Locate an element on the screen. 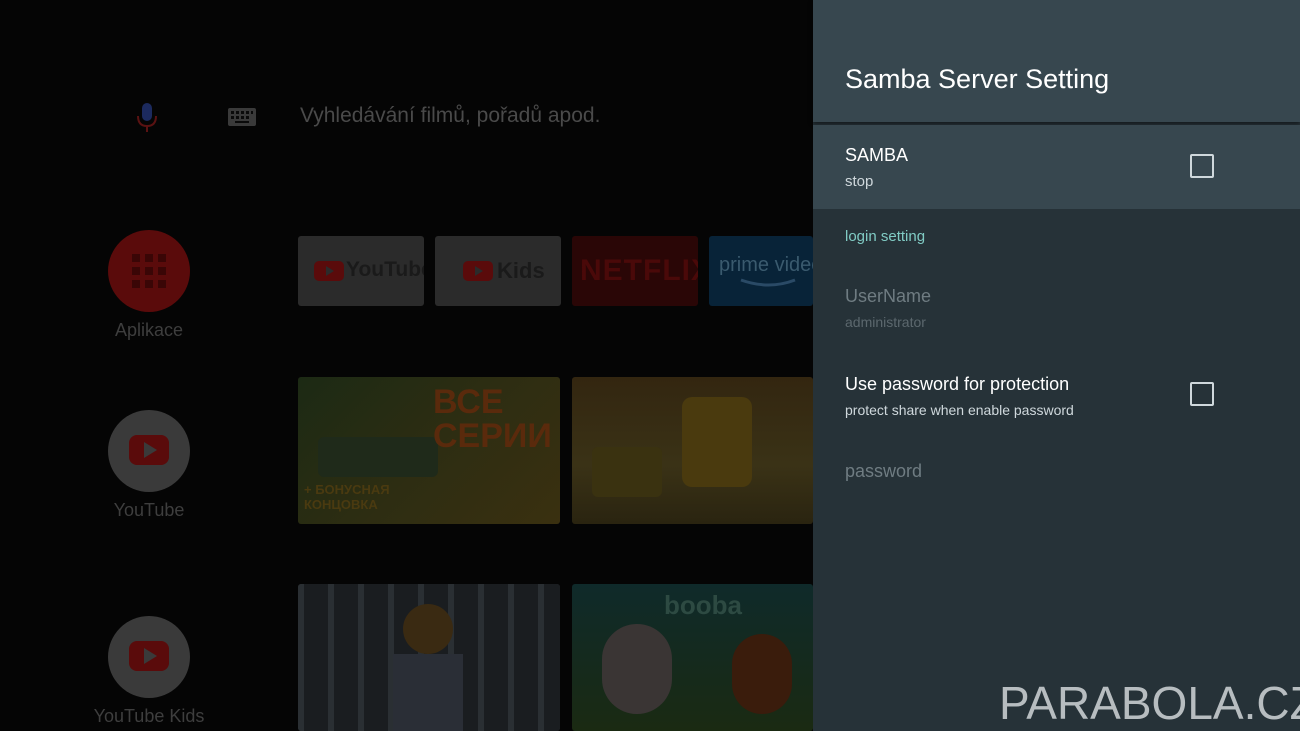 The height and width of the screenshot is (731, 1300). youtube-kids-logo-icon is located at coordinates (478, 271).